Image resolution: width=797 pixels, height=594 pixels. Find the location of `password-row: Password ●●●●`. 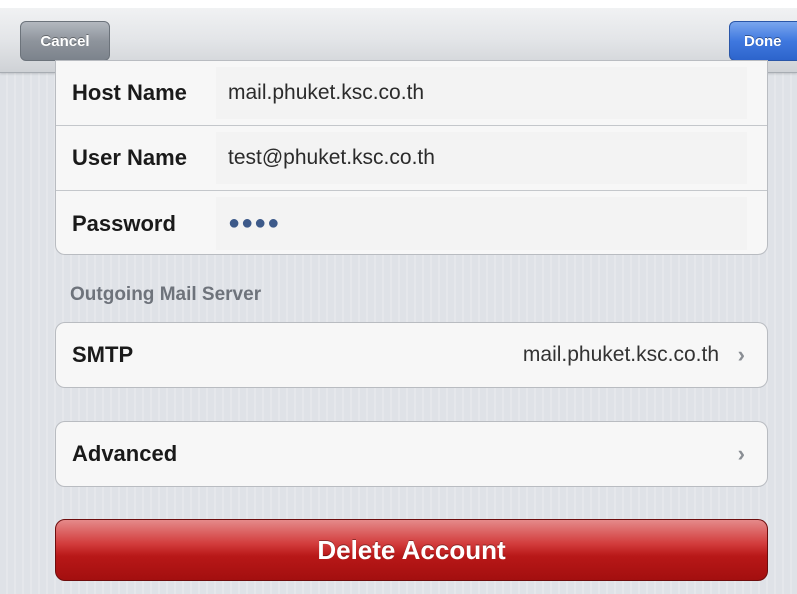

password-row: Password ●●●● is located at coordinates (411, 222).